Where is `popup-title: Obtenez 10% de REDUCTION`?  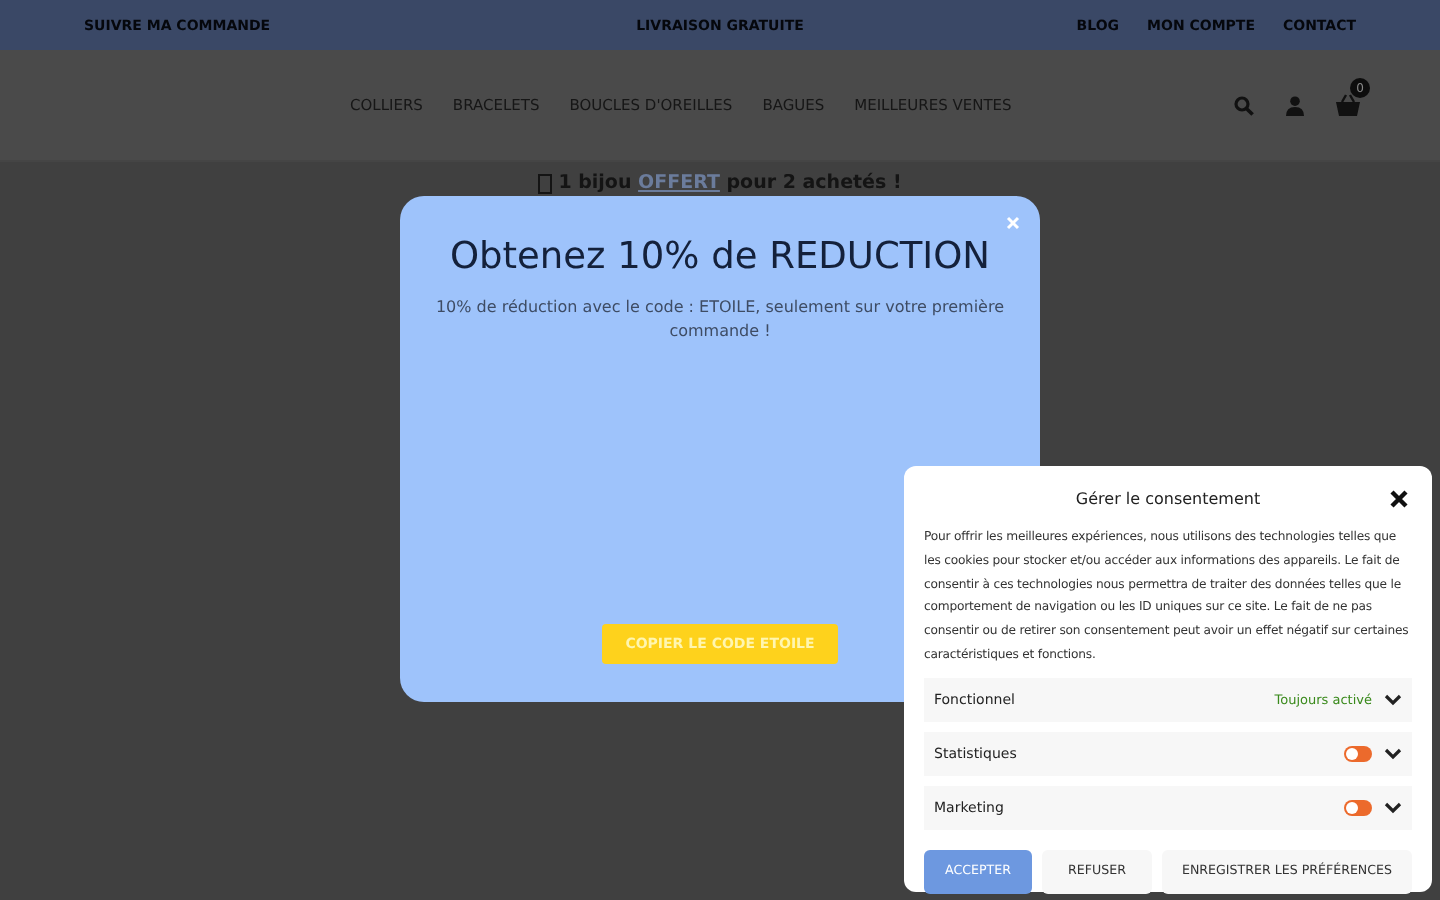
popup-title: Obtenez 10% de REDUCTION is located at coordinates (720, 257).